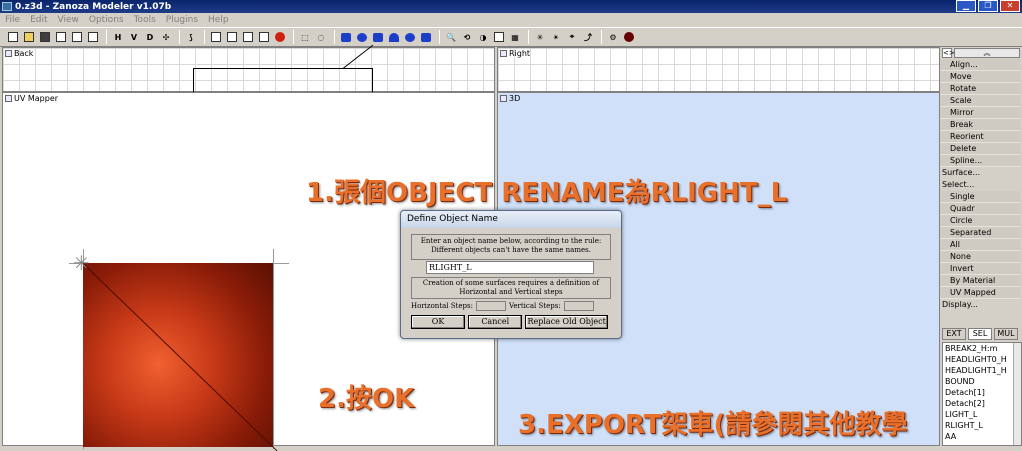 This screenshot has height=451, width=1022. What do you see at coordinates (1017, 394) in the screenshot?
I see `list-scrollbar` at bounding box center [1017, 394].